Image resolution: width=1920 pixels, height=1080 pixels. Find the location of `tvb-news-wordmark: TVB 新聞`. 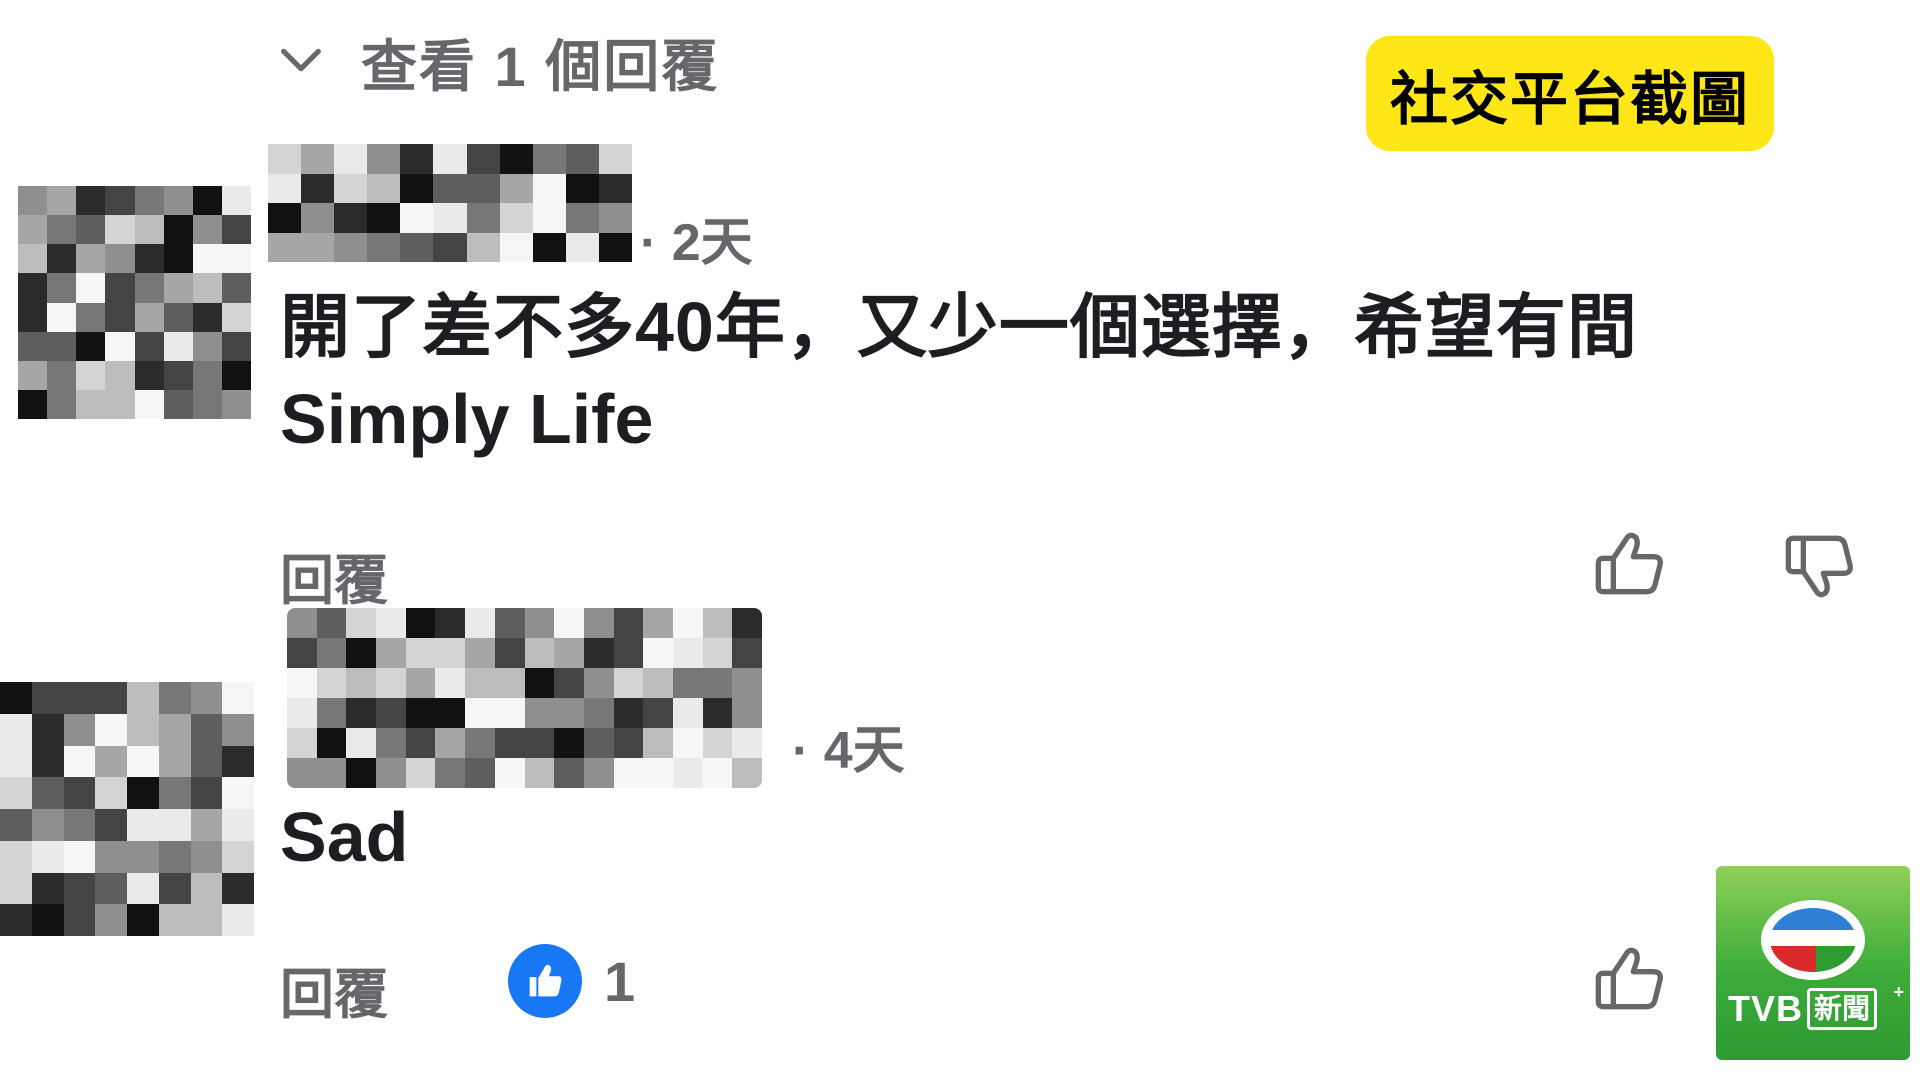

tvb-news-wordmark: TVB 新聞 is located at coordinates (1803, 1009).